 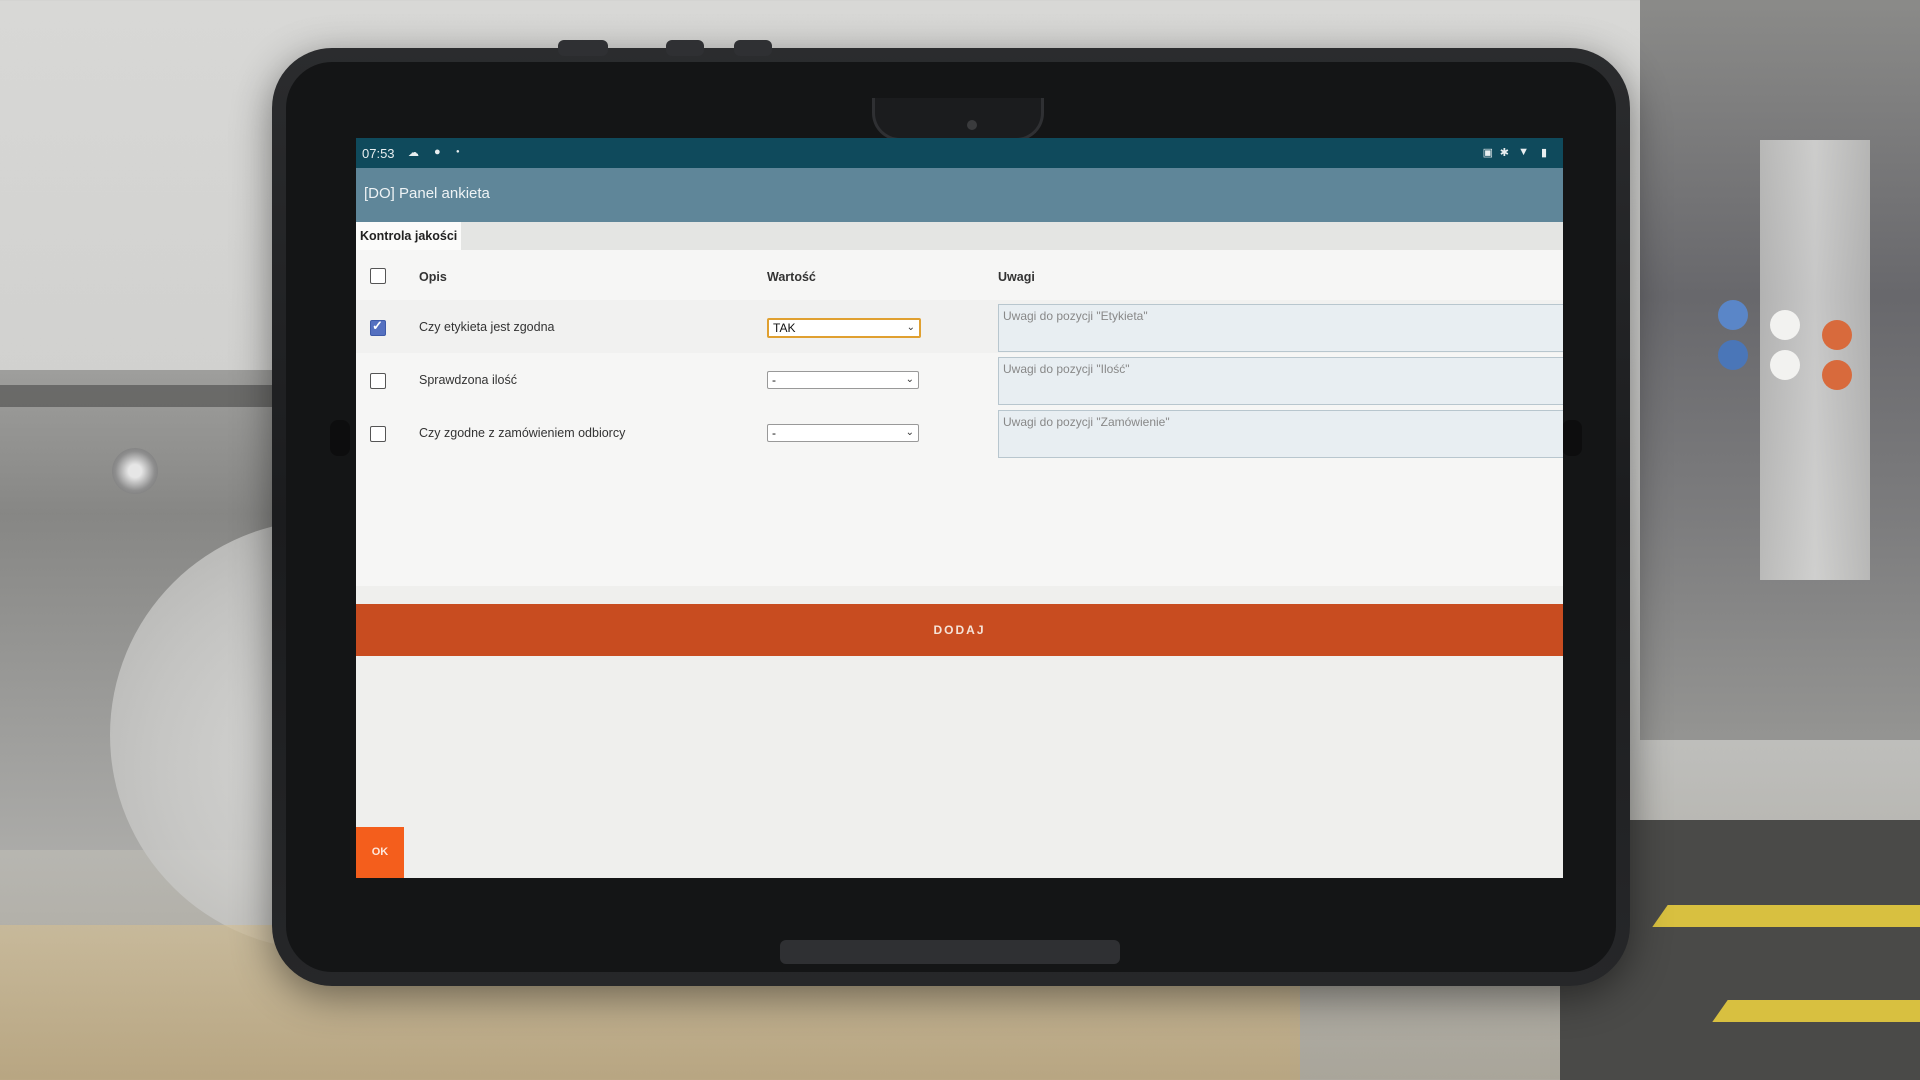 I want to click on notes-field: Uwagi do pozycji "Ilość", so click(x=1280, y=381).